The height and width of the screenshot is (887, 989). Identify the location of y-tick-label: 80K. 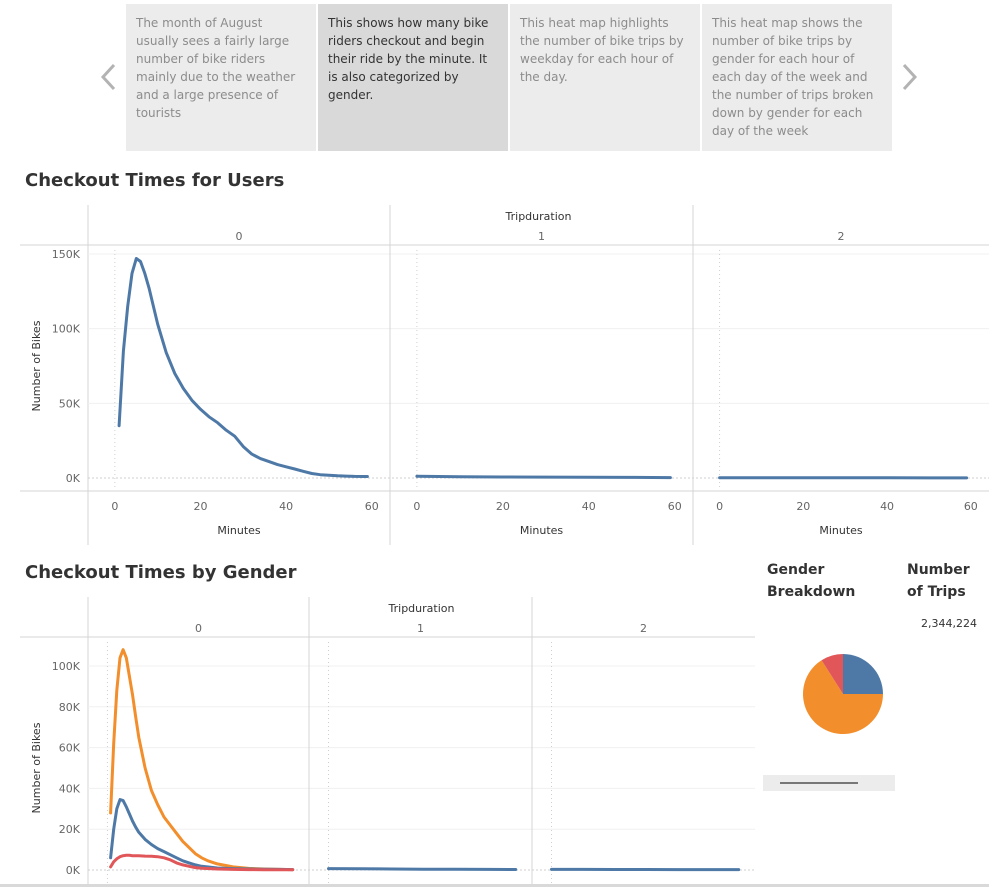
(70, 707).